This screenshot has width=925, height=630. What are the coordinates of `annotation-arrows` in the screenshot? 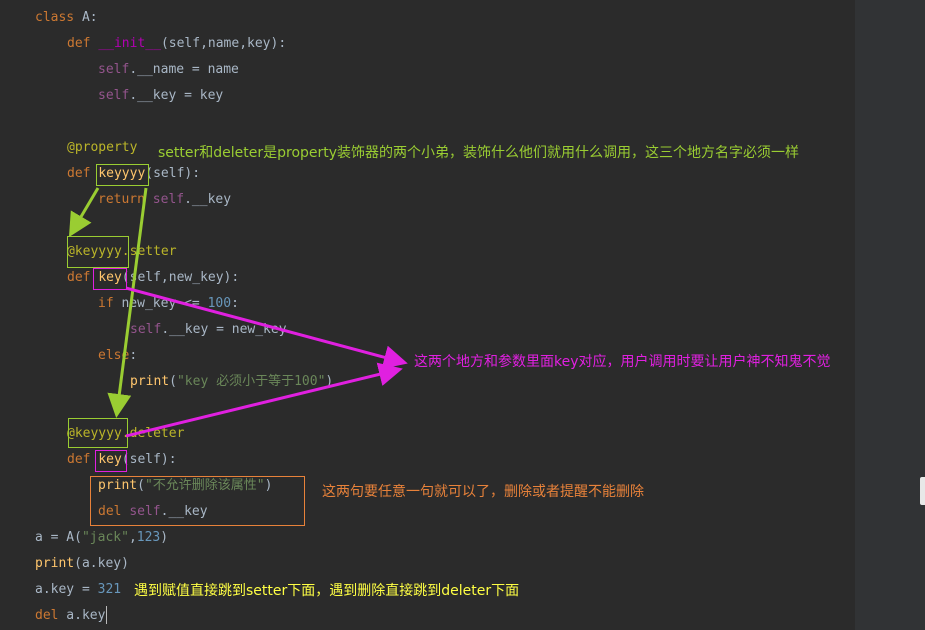 It's located at (238, 312).